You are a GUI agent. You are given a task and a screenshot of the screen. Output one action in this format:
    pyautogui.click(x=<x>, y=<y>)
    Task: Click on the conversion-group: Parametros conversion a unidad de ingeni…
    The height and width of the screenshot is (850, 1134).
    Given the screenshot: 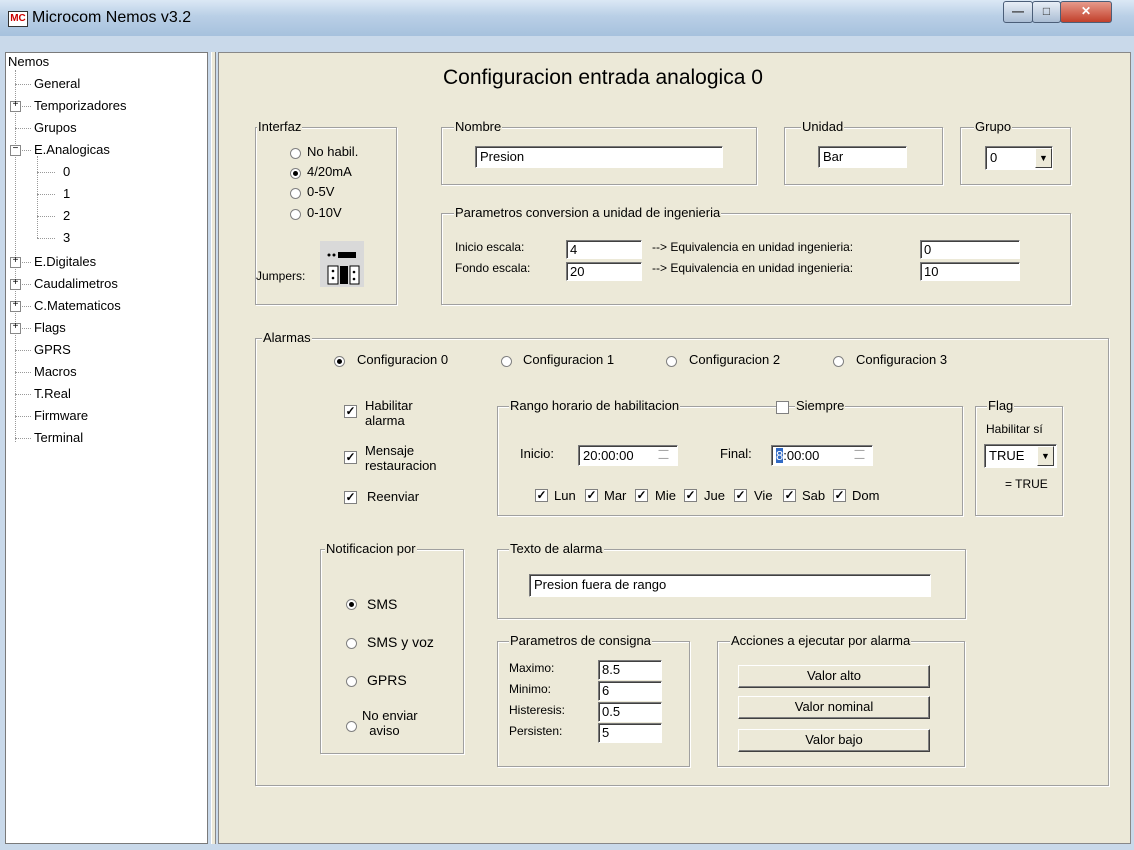 What is the action you would take?
    pyautogui.click(x=756, y=255)
    